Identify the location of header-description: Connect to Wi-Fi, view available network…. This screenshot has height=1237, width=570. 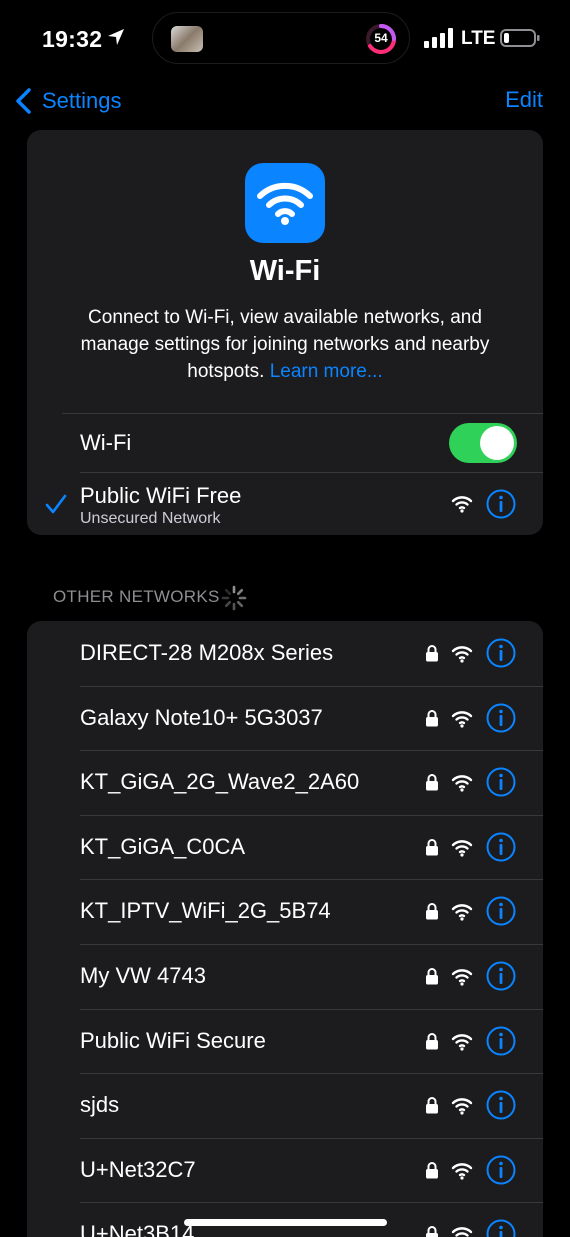
(285, 344).